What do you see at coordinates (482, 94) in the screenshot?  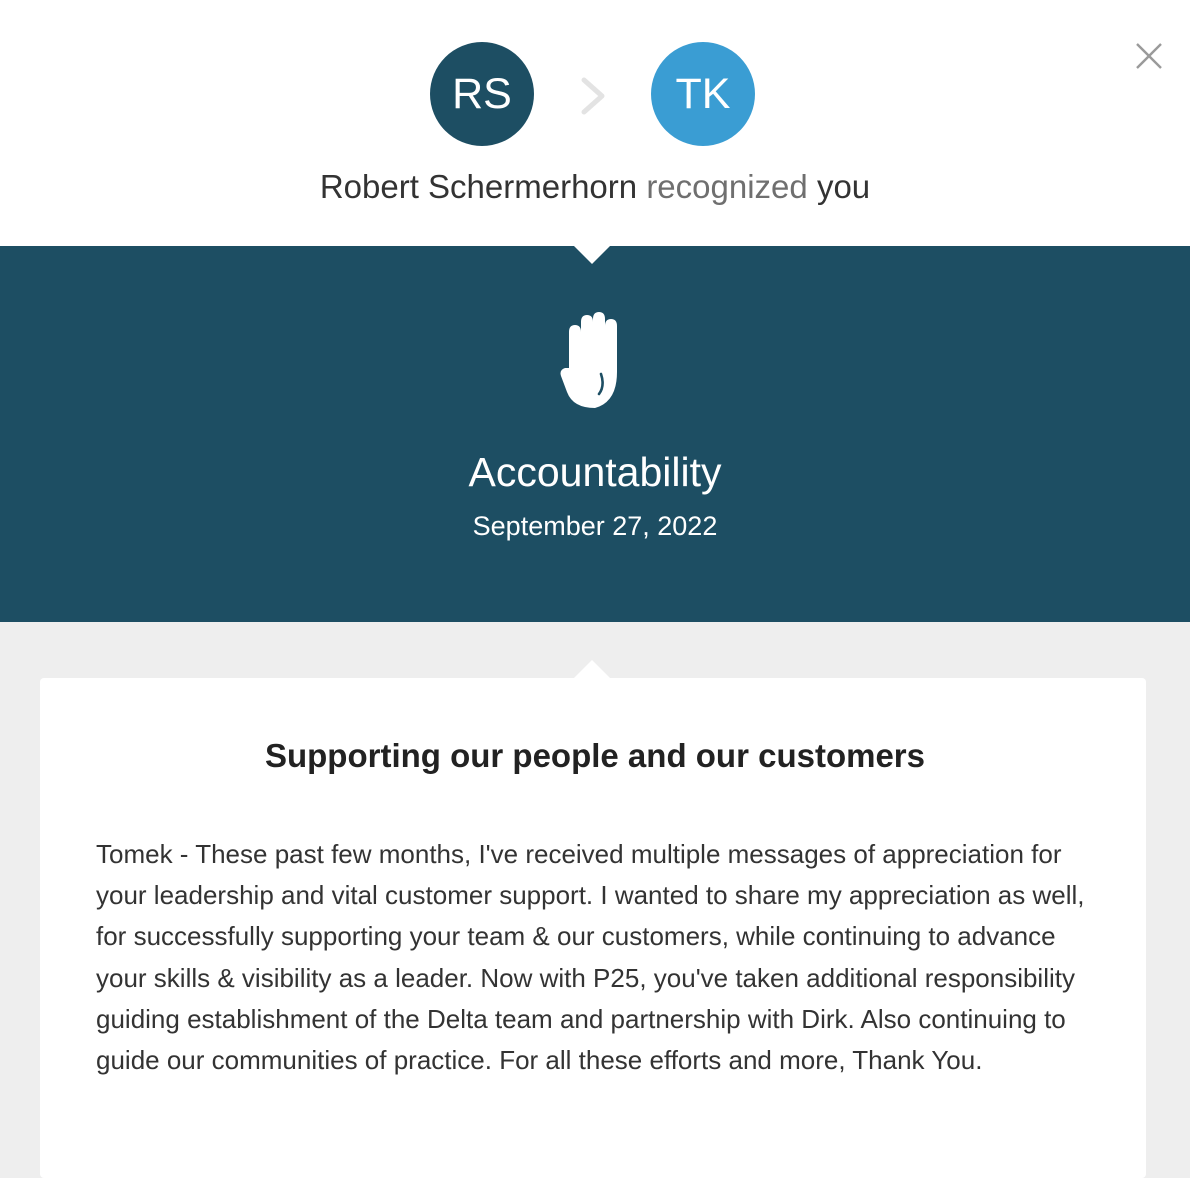 I see `sender-avatar: RS` at bounding box center [482, 94].